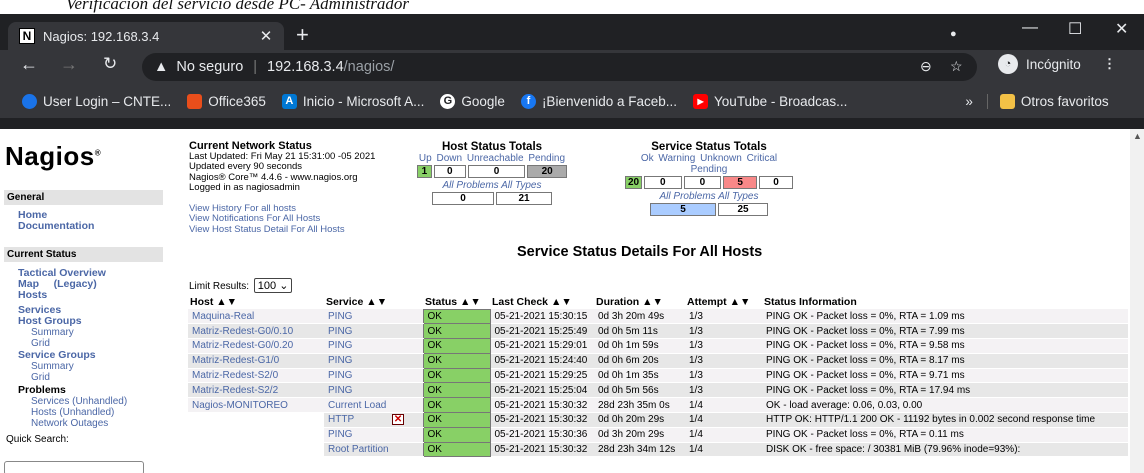 Image resolution: width=1144 pixels, height=473 pixels. Describe the element at coordinates (56, 226) in the screenshot. I see `nav-documentation: Documentation` at that location.